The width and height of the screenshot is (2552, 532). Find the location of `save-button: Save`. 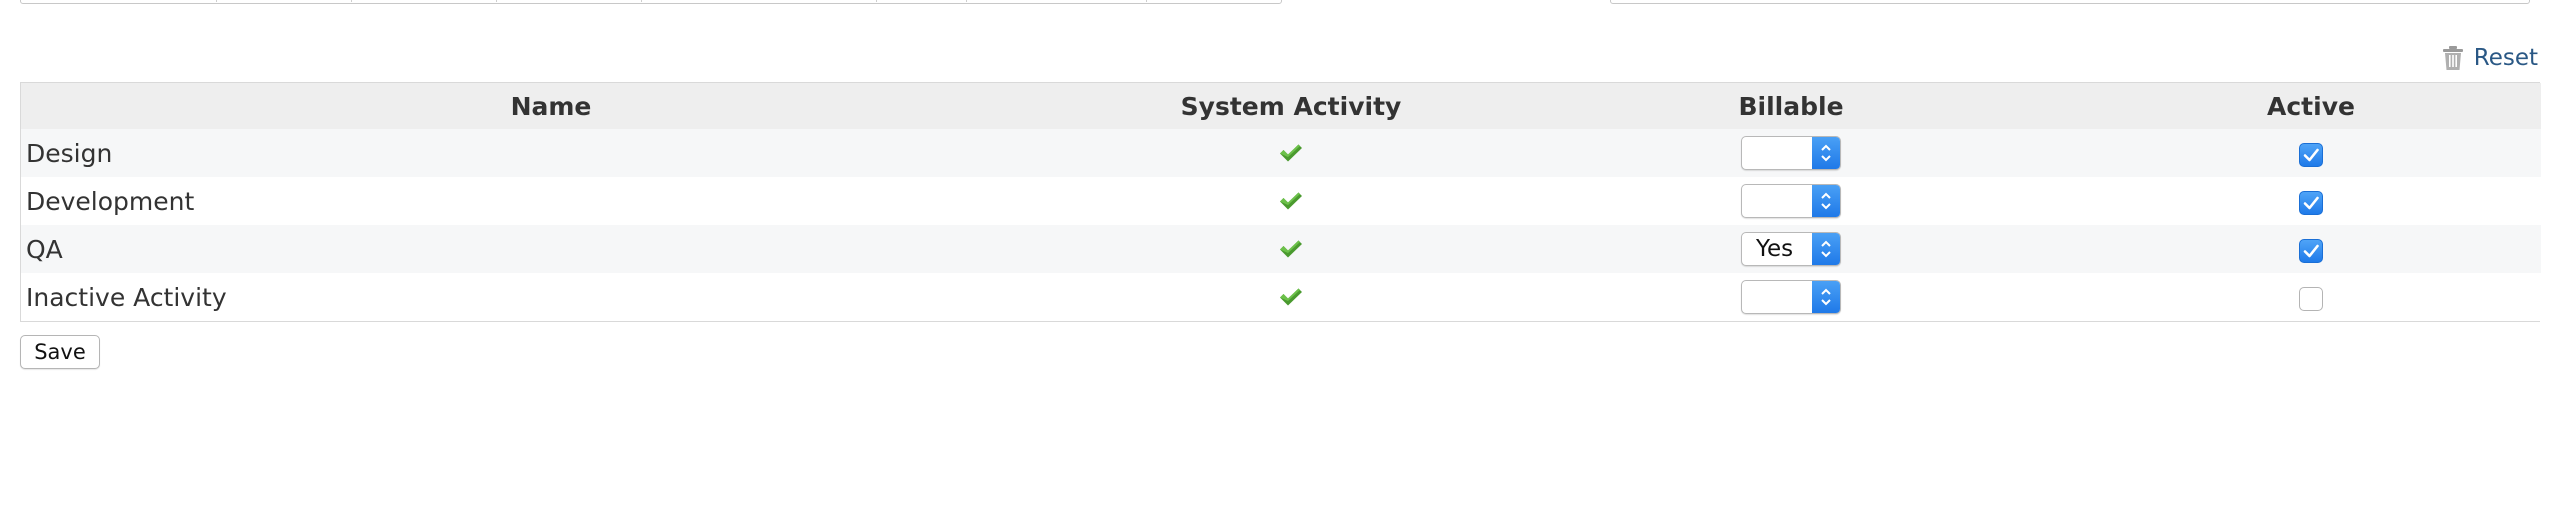

save-button: Save is located at coordinates (60, 352).